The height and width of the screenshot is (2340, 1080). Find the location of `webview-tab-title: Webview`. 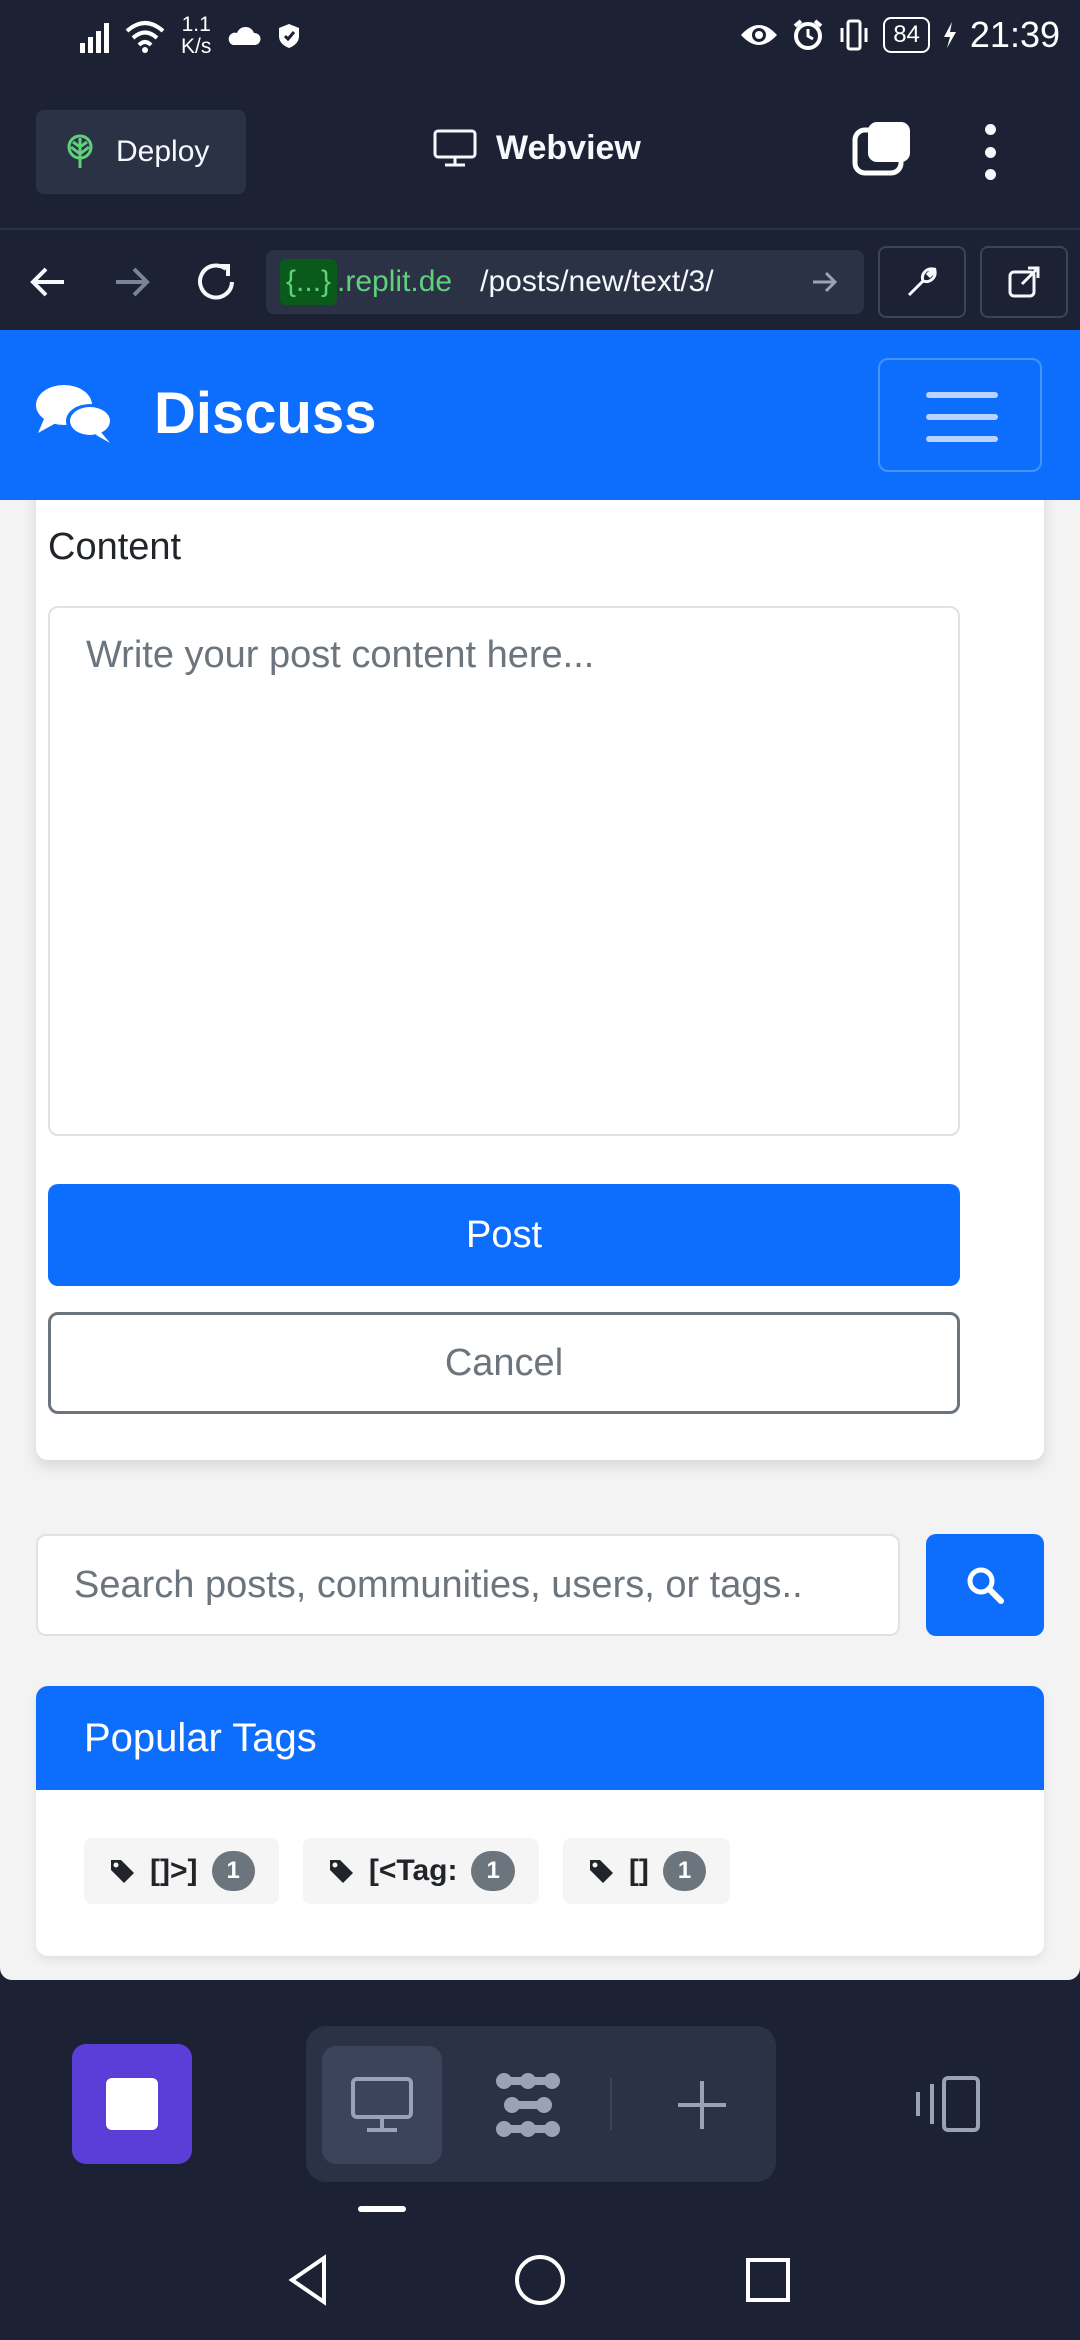

webview-tab-title: Webview is located at coordinates (536, 148).